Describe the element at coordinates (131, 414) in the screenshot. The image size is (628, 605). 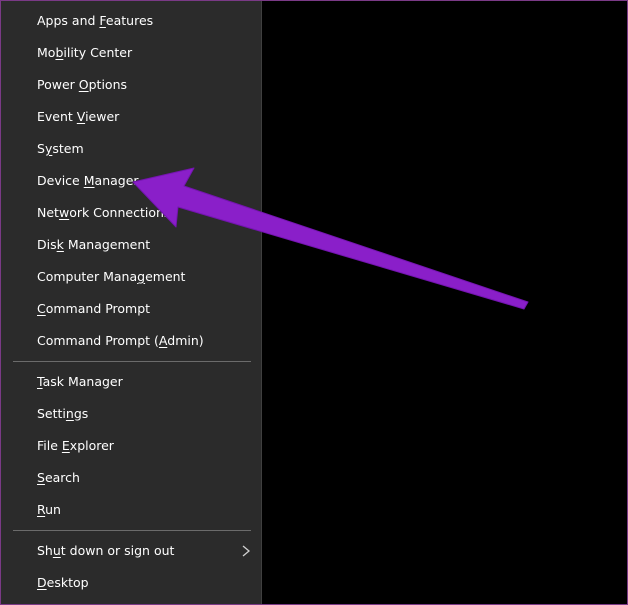
I see `menu-item-settings: Settings` at that location.